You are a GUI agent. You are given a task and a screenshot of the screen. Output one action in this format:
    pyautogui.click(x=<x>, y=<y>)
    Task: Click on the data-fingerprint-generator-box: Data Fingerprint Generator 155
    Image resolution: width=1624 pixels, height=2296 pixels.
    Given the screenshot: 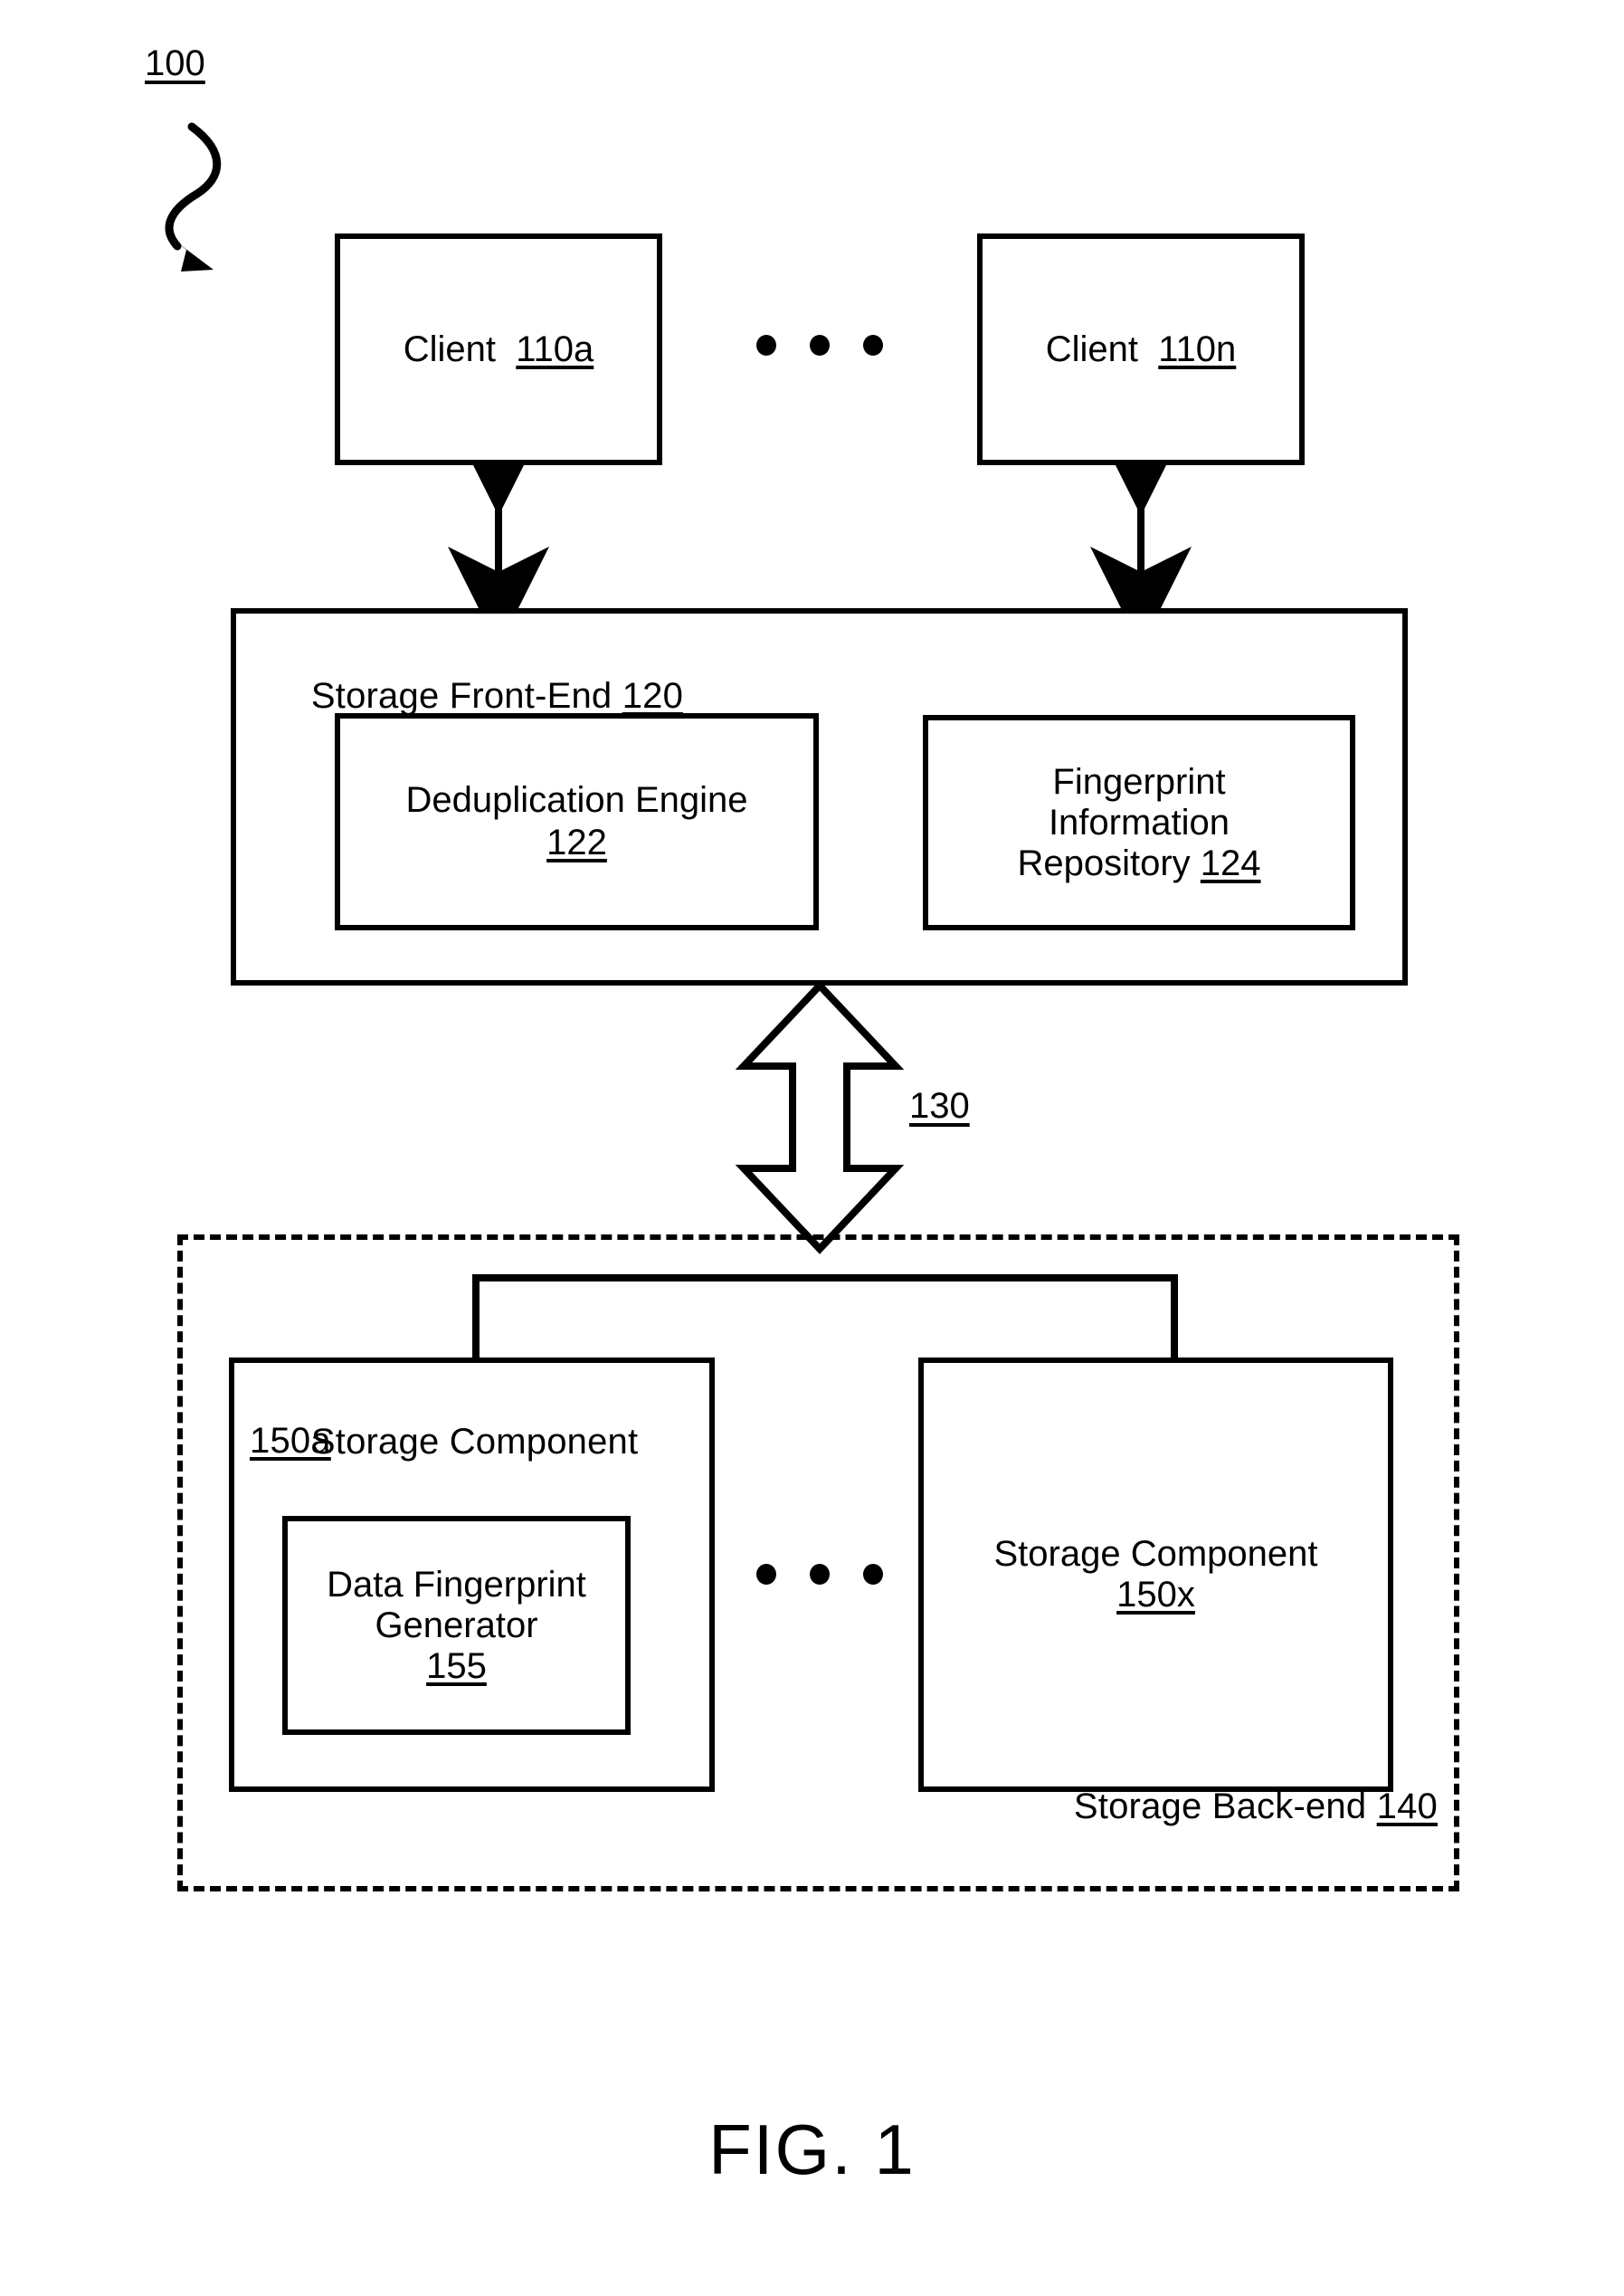 What is the action you would take?
    pyautogui.click(x=456, y=1625)
    